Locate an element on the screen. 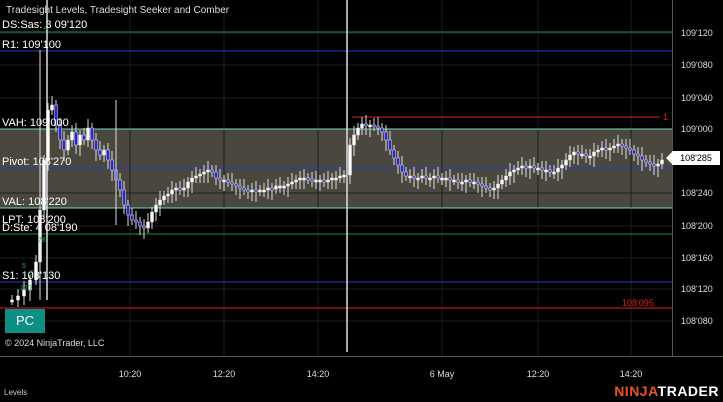 This screenshot has height=402, width=723. seeker-count: 5 is located at coordinates (24, 266).